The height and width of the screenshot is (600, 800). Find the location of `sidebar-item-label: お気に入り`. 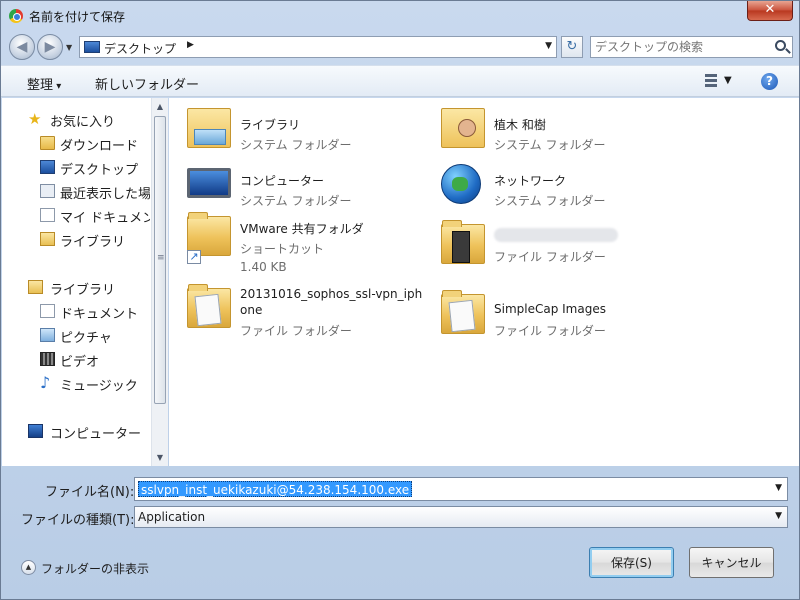

sidebar-item-label: お気に入り is located at coordinates (83, 122).